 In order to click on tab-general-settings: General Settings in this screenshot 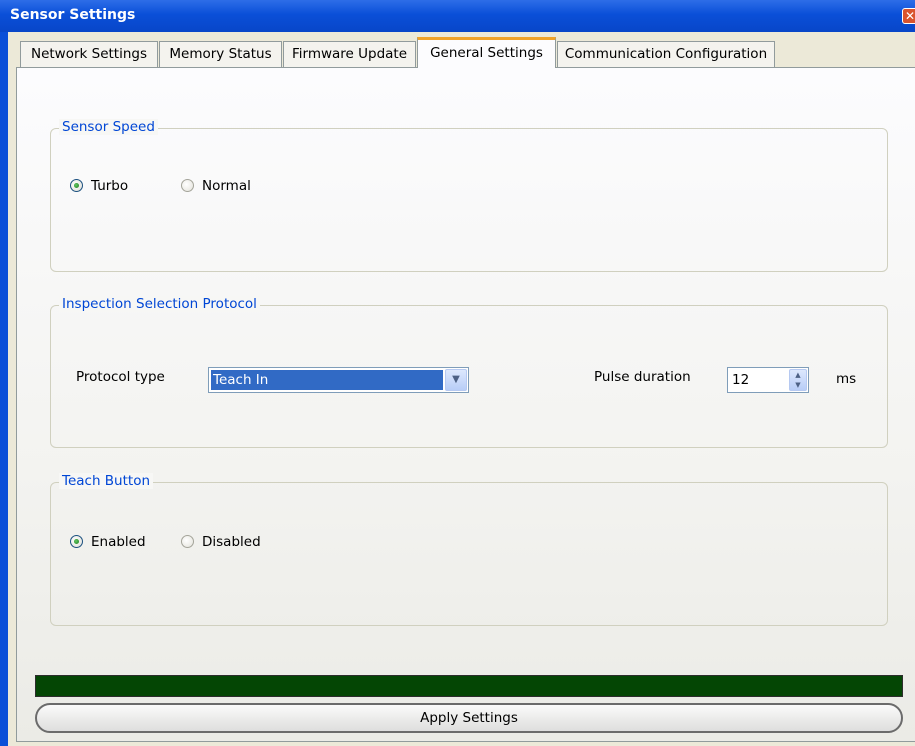, I will do `click(486, 52)`.